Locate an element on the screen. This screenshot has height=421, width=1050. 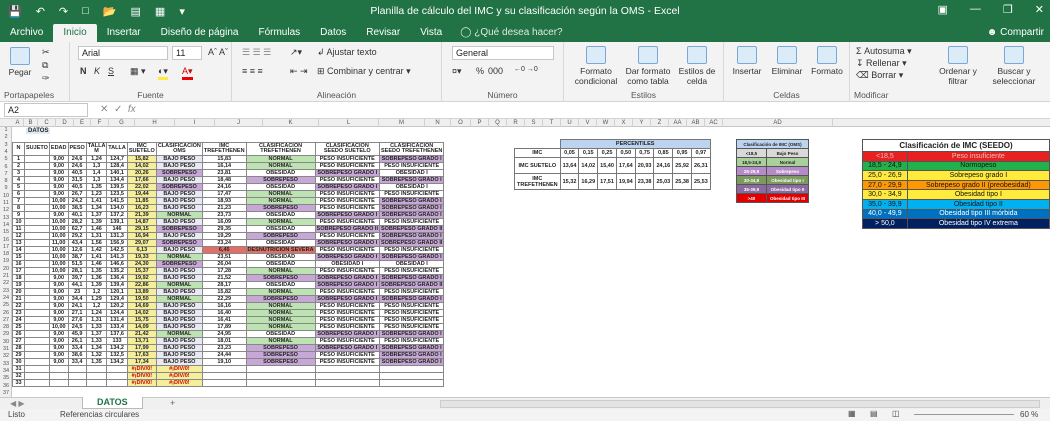
table-cell: 133 is located at coordinates (117, 341).